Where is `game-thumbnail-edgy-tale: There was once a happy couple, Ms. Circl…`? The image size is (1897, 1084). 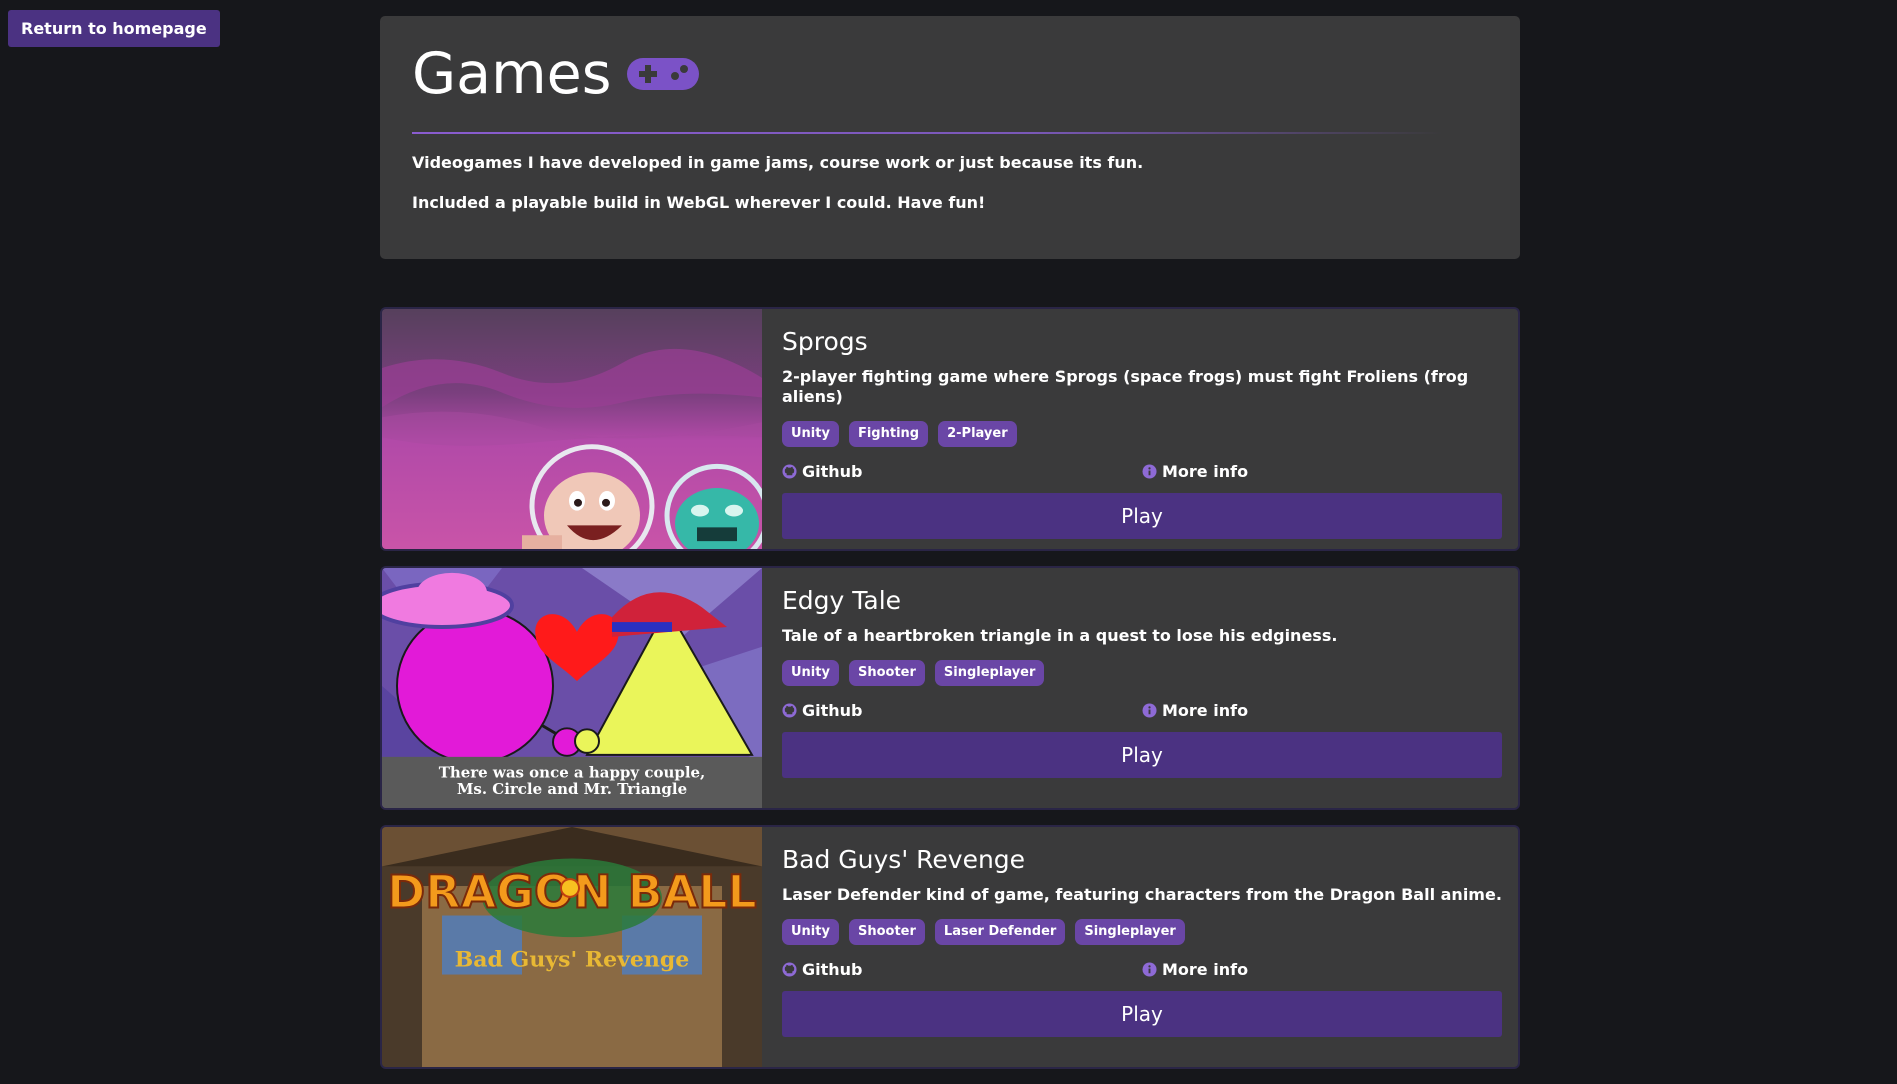
game-thumbnail-edgy-tale: There was once a happy couple, Ms. Circl… is located at coordinates (572, 688).